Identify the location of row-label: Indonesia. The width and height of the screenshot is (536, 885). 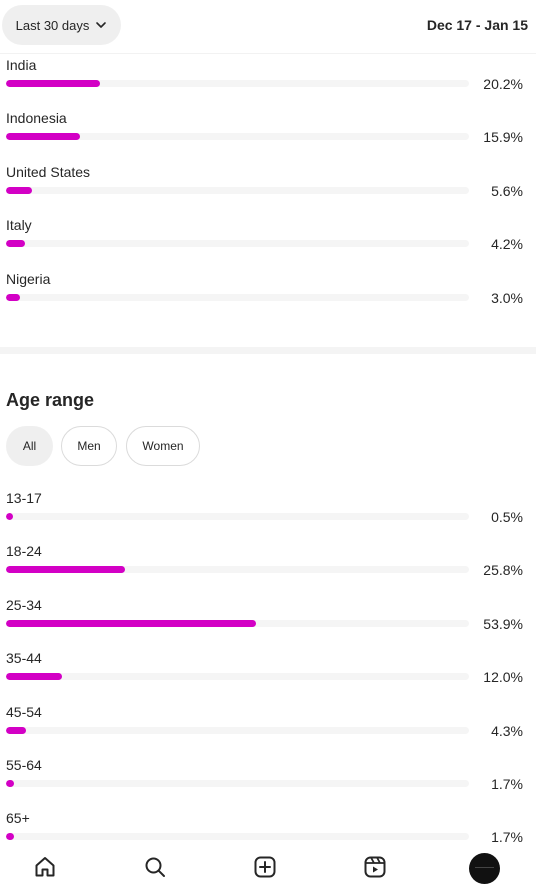
(36, 118).